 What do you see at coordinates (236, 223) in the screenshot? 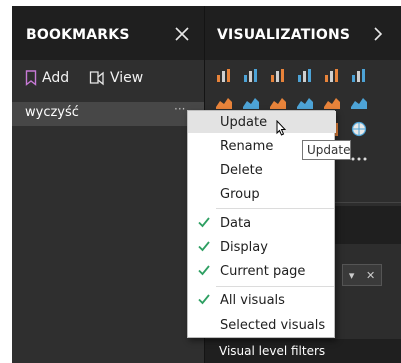
I see `menu-item-label: Data` at bounding box center [236, 223].